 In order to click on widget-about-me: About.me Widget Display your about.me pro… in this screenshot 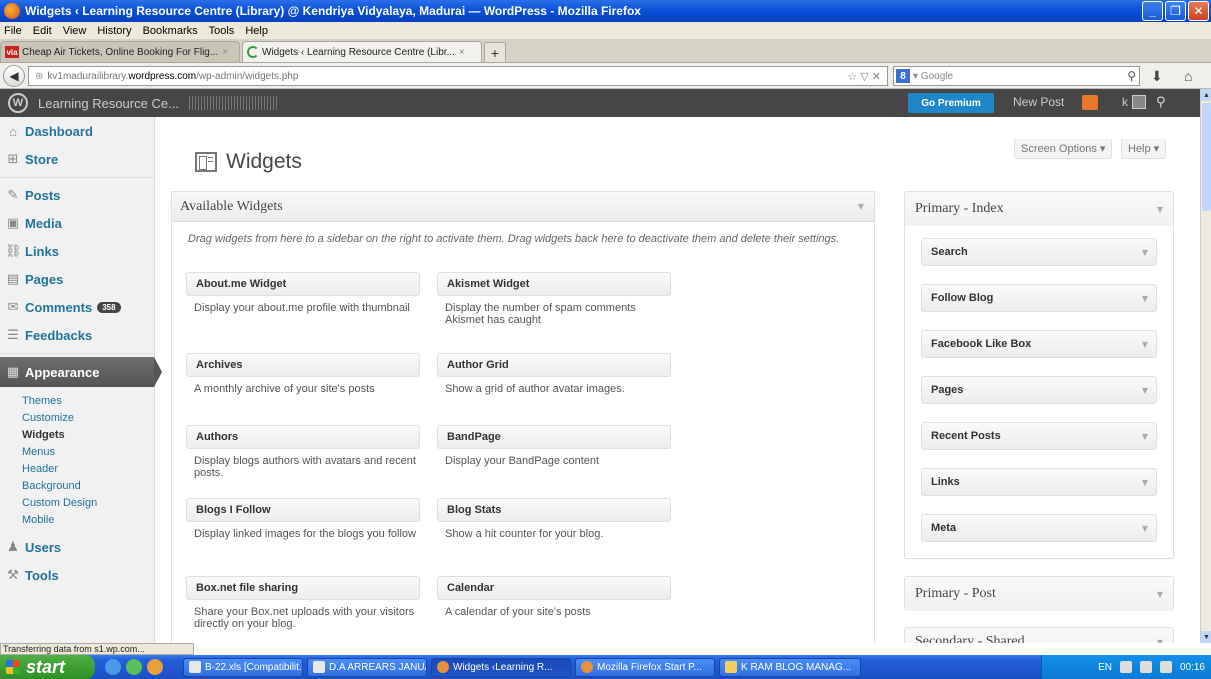, I will do `click(303, 293)`.